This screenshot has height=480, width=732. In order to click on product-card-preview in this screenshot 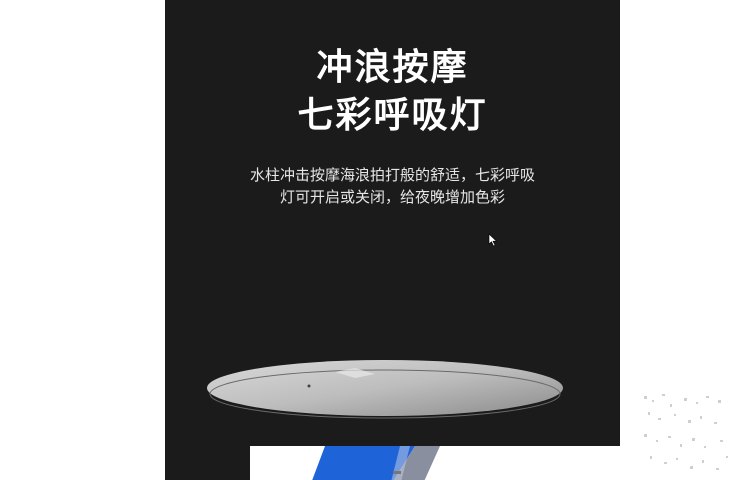, I will do `click(435, 463)`.